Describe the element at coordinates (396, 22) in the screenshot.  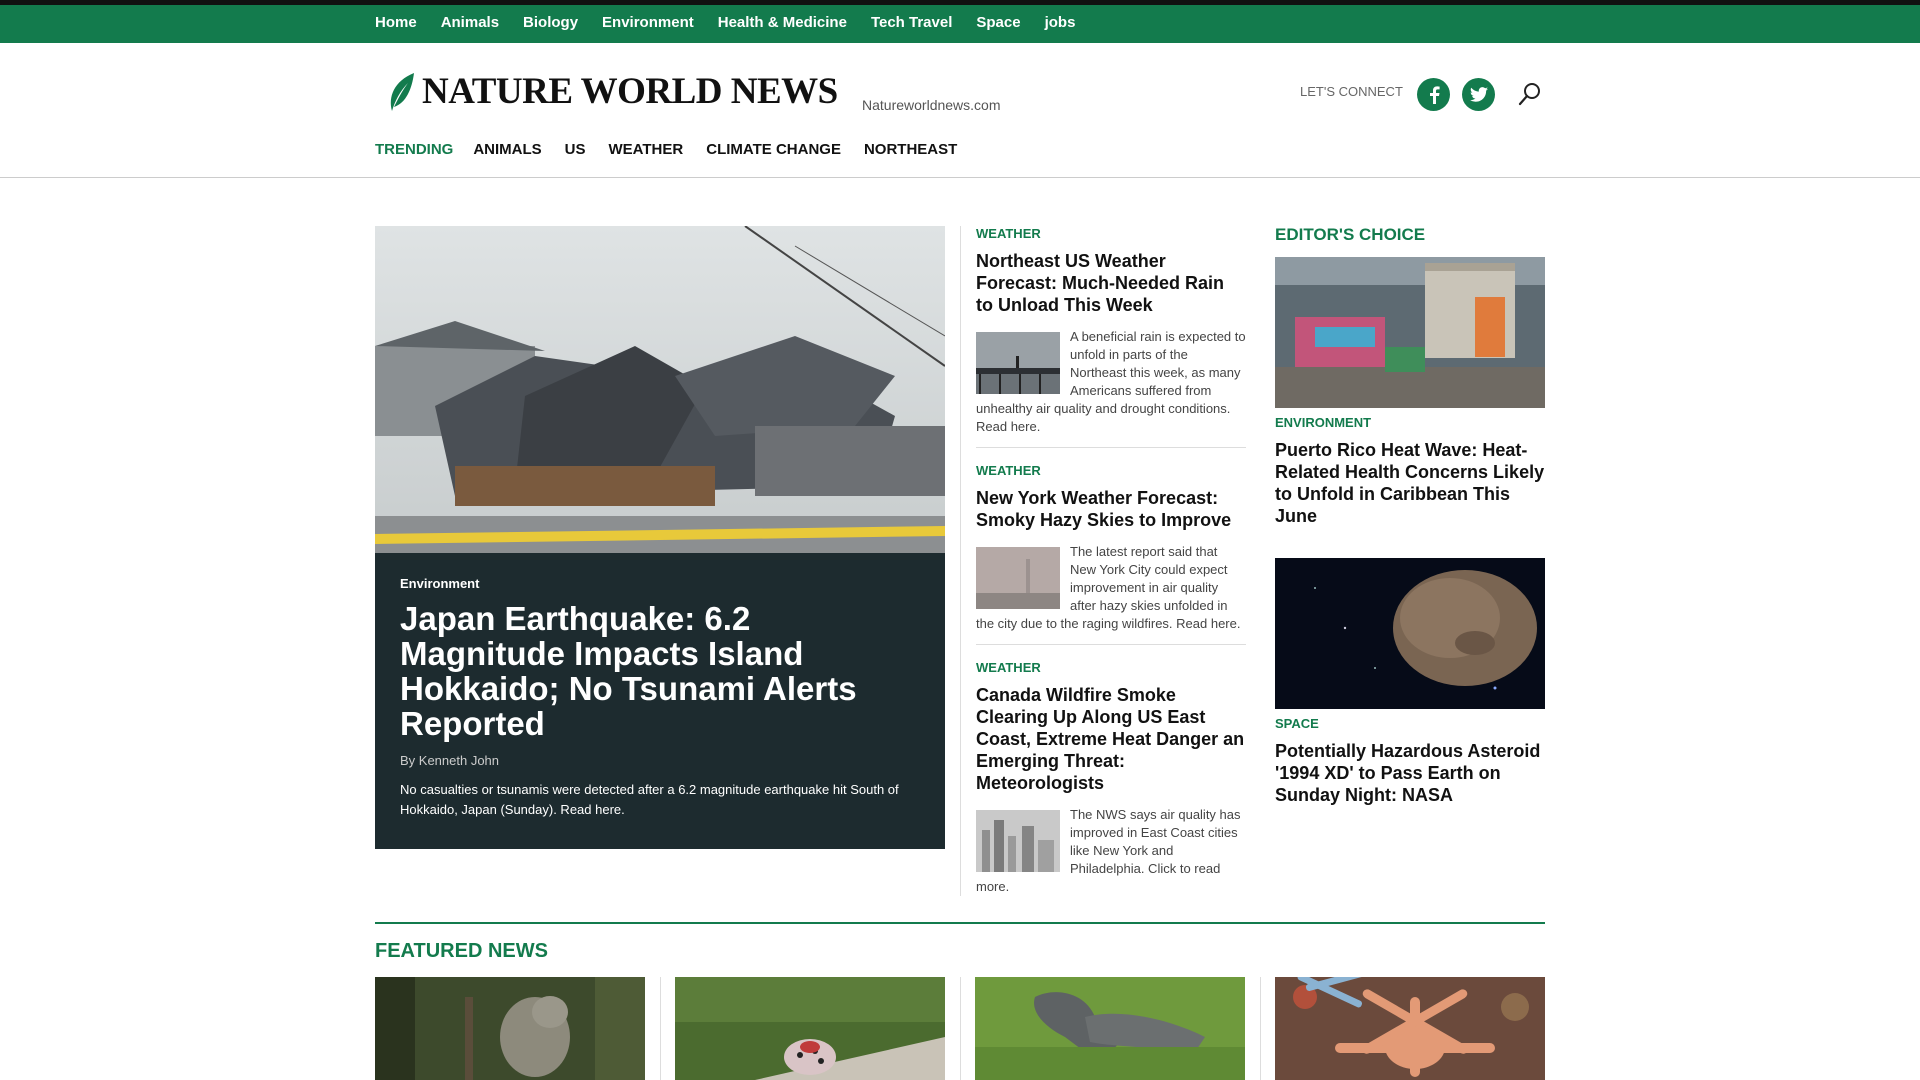
I see `topnav-home: Home` at that location.